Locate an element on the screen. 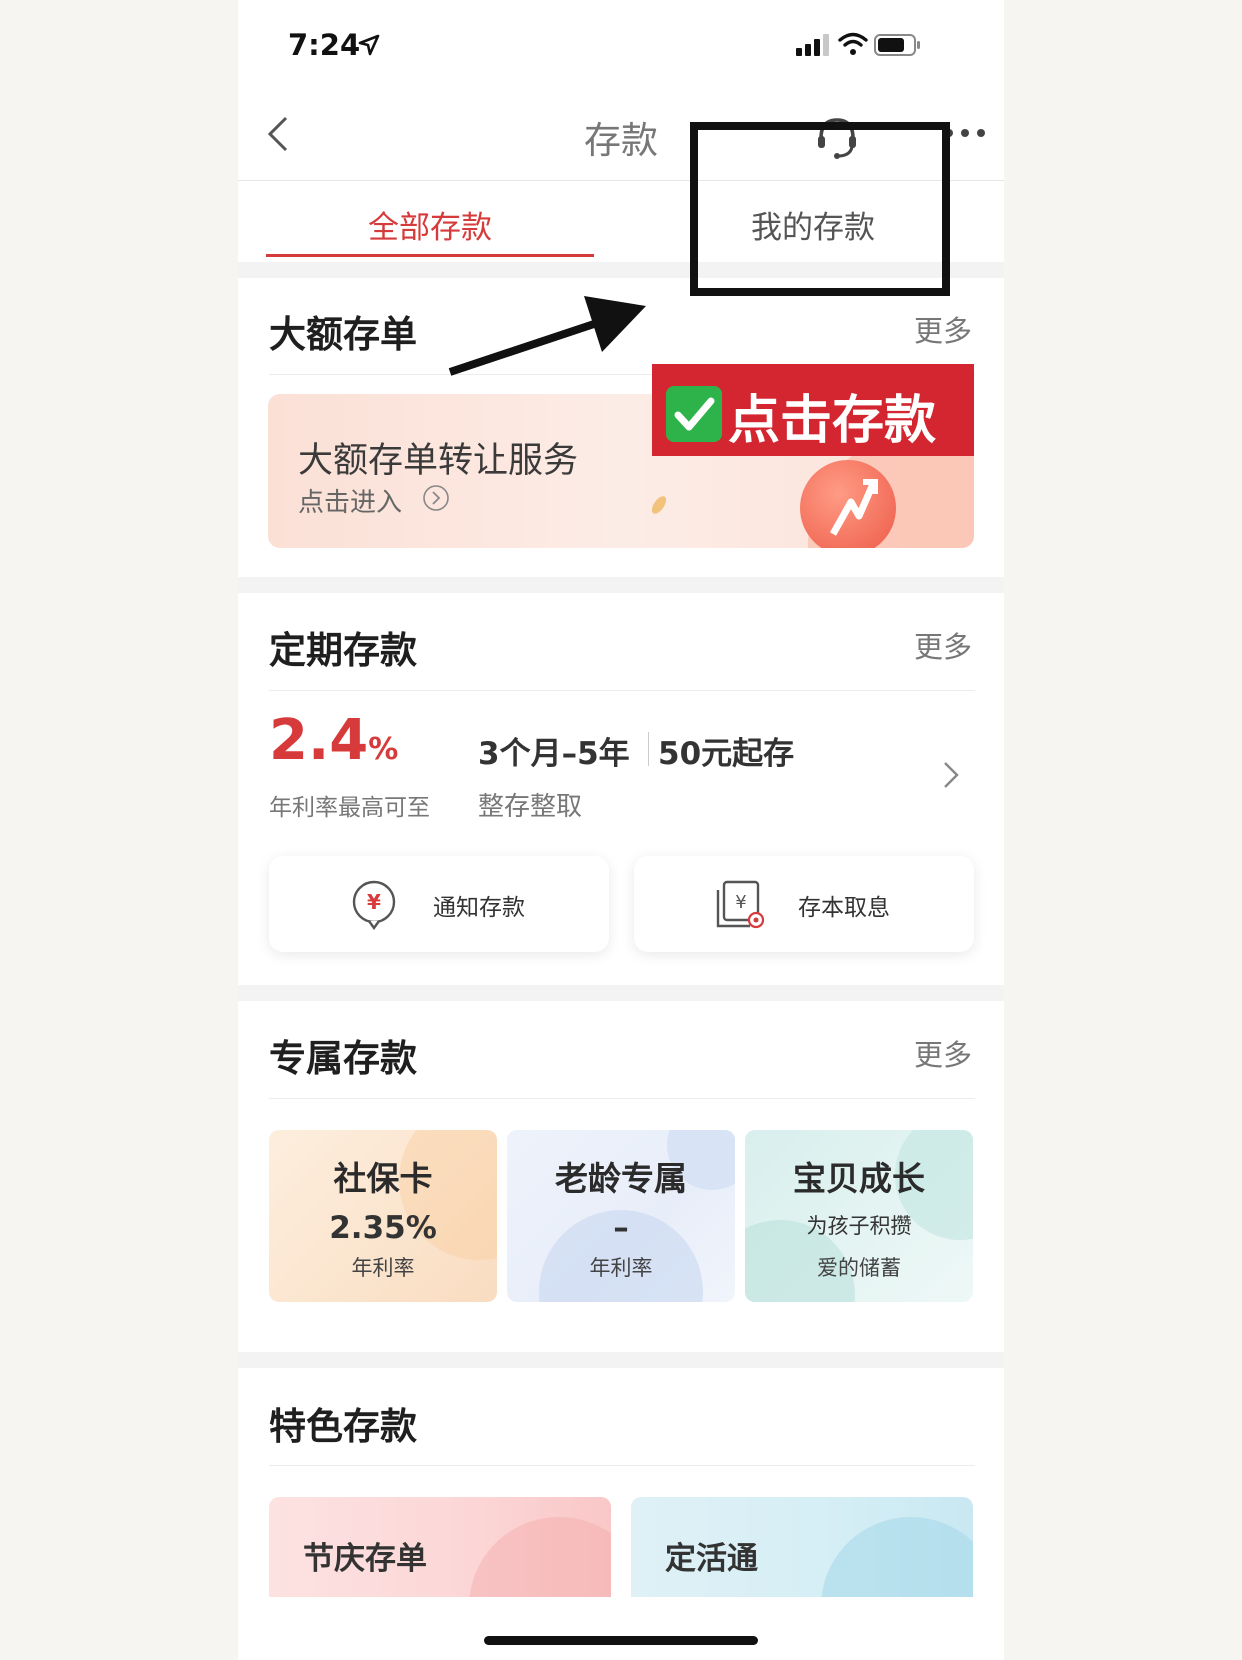 The width and height of the screenshot is (1242, 1660). section-title-exclusive-deposit: 专属存款 is located at coordinates (343, 1058).